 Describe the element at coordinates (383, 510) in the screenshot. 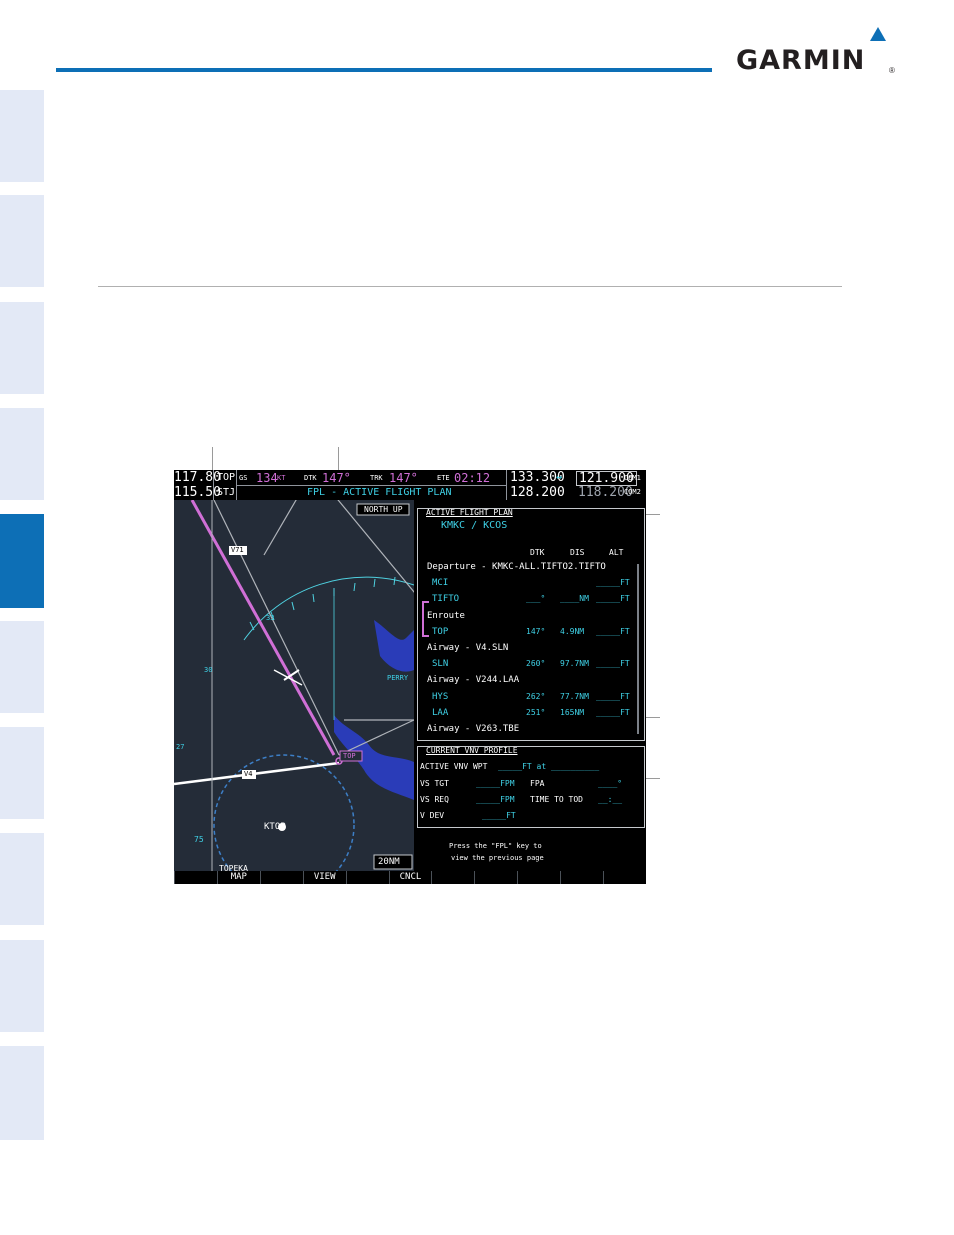

I see `map-orientation: NORTH UP` at that location.